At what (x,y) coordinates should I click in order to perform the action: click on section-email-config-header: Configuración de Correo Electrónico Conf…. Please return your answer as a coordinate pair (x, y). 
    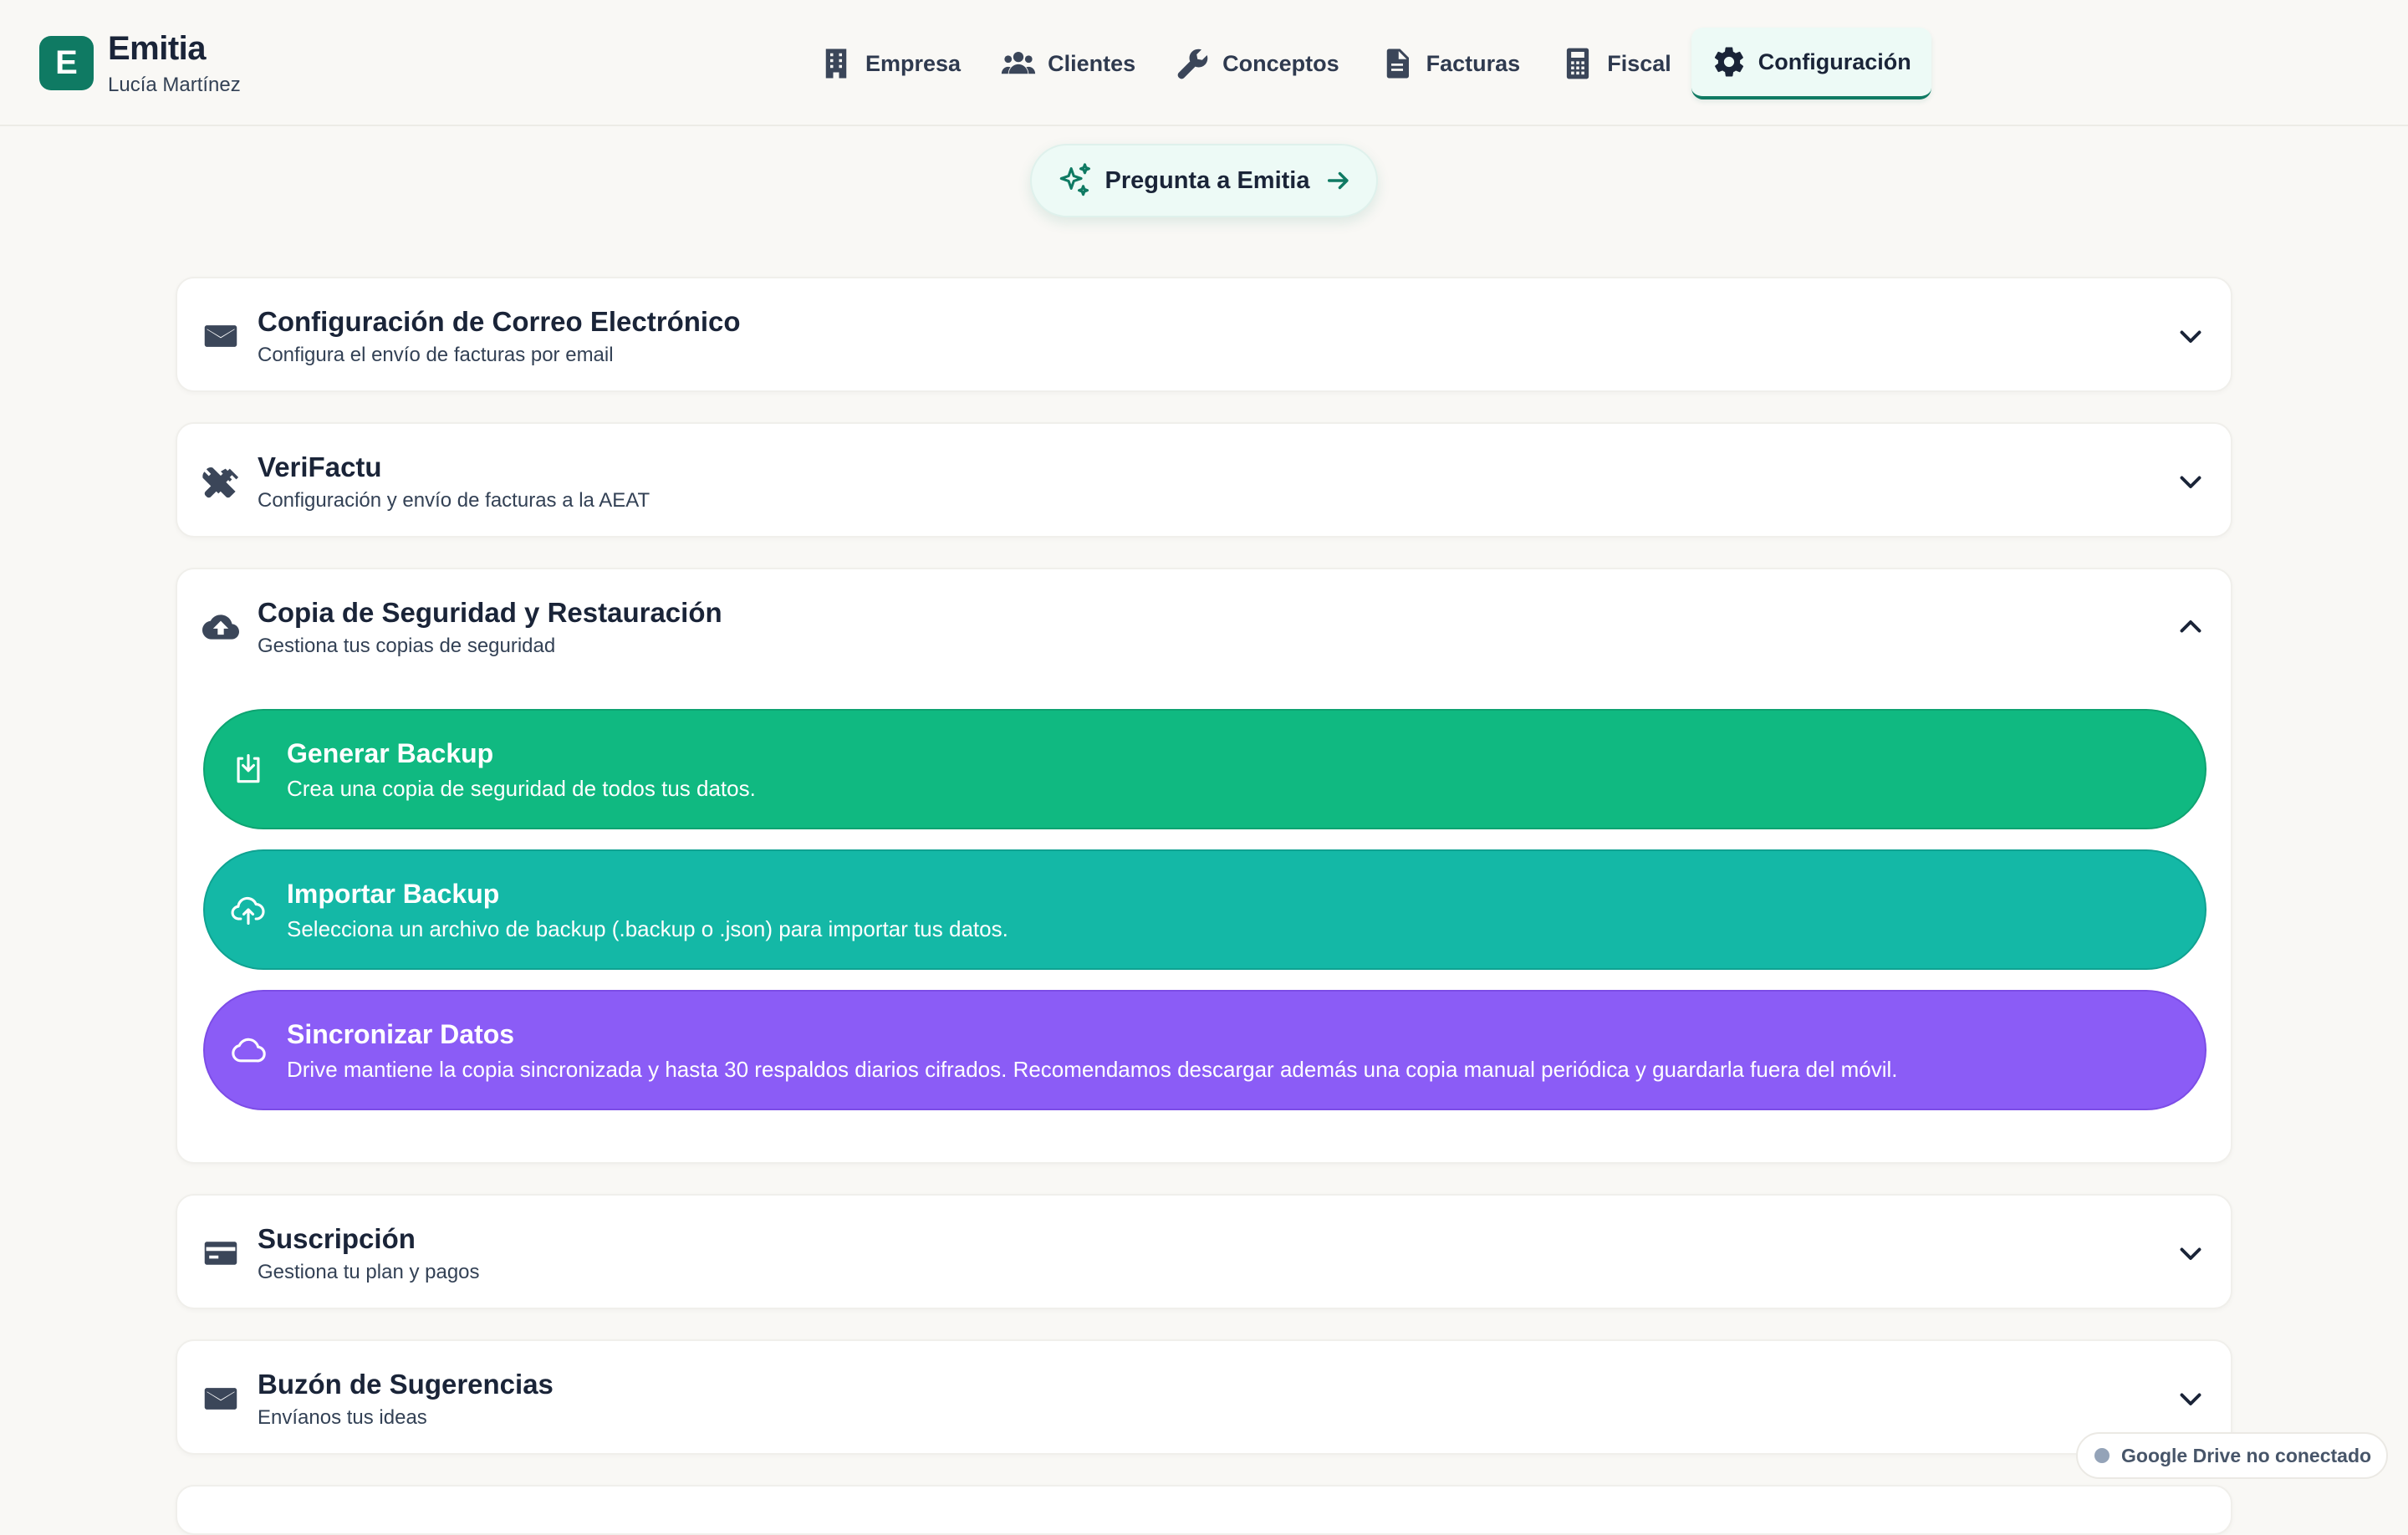
    Looking at the image, I should click on (1204, 336).